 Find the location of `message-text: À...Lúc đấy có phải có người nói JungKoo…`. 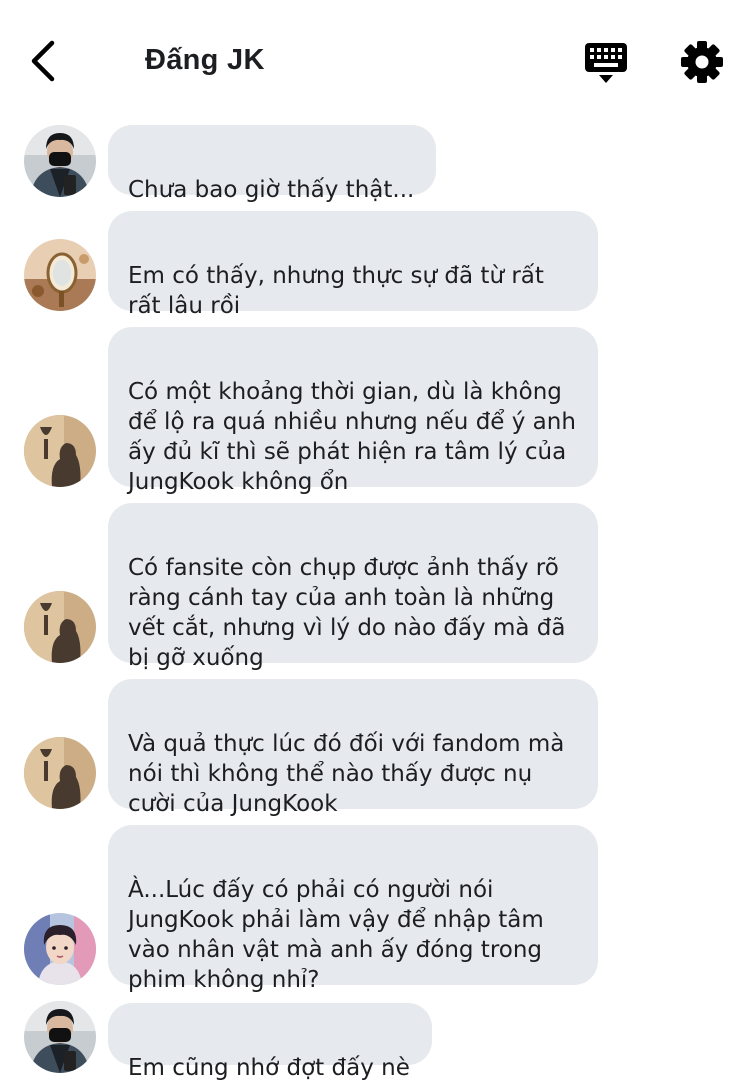

message-text: À...Lúc đấy có phải có người nói JungKoo… is located at coordinates (336, 935).